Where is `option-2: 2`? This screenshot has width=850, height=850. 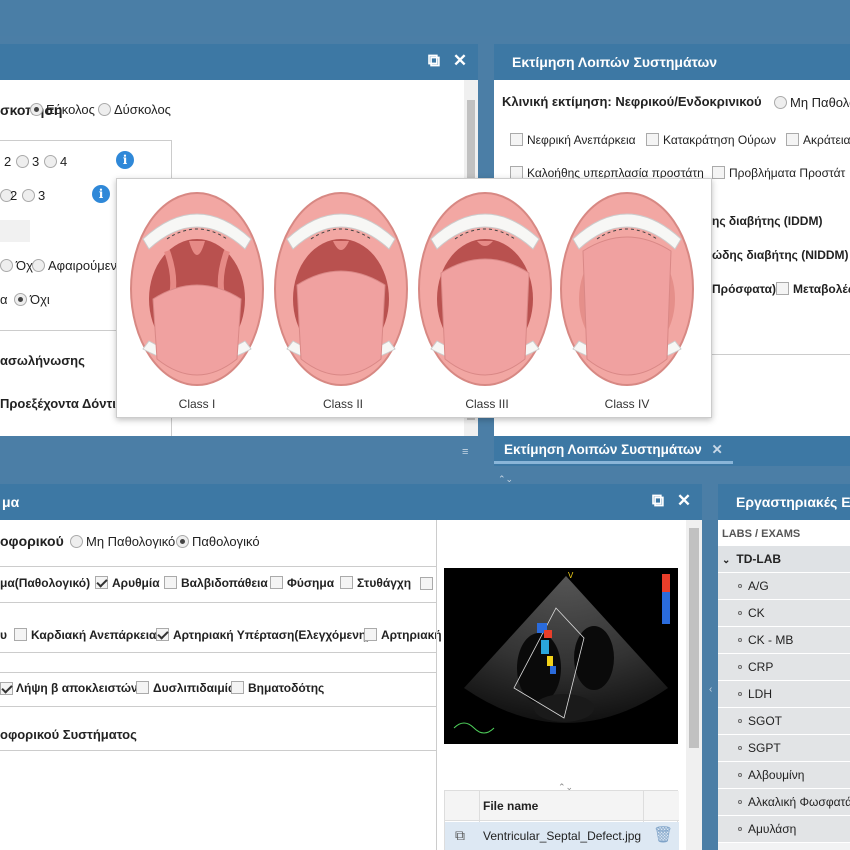
option-2: 2 is located at coordinates (7, 161).